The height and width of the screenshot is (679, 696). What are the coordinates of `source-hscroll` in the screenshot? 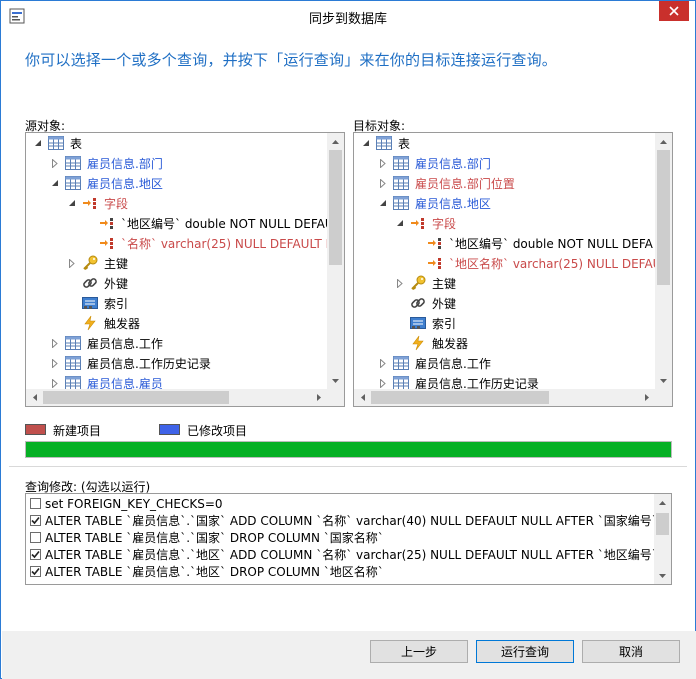 It's located at (176, 397).